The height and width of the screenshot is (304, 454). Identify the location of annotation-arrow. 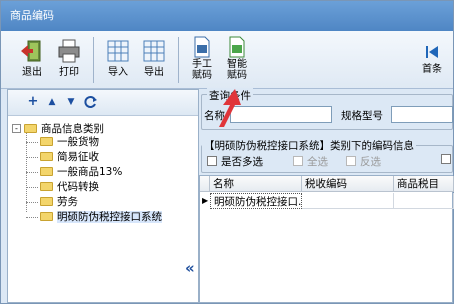
(230, 108).